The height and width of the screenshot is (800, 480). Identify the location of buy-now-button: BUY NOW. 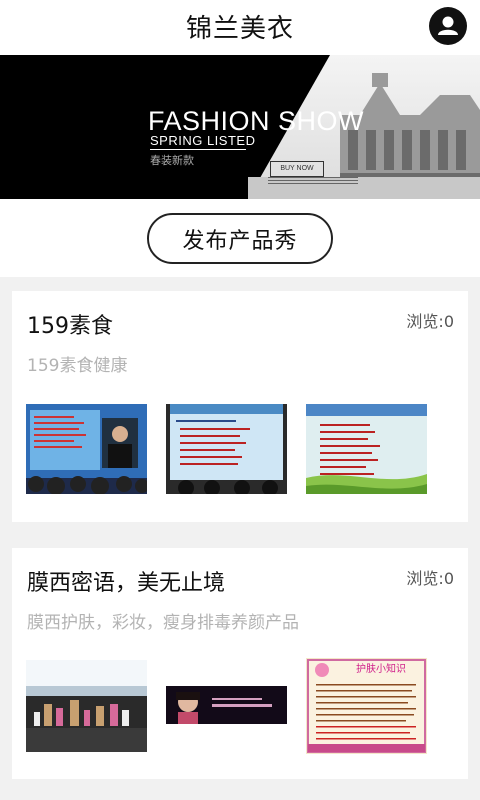
(297, 169).